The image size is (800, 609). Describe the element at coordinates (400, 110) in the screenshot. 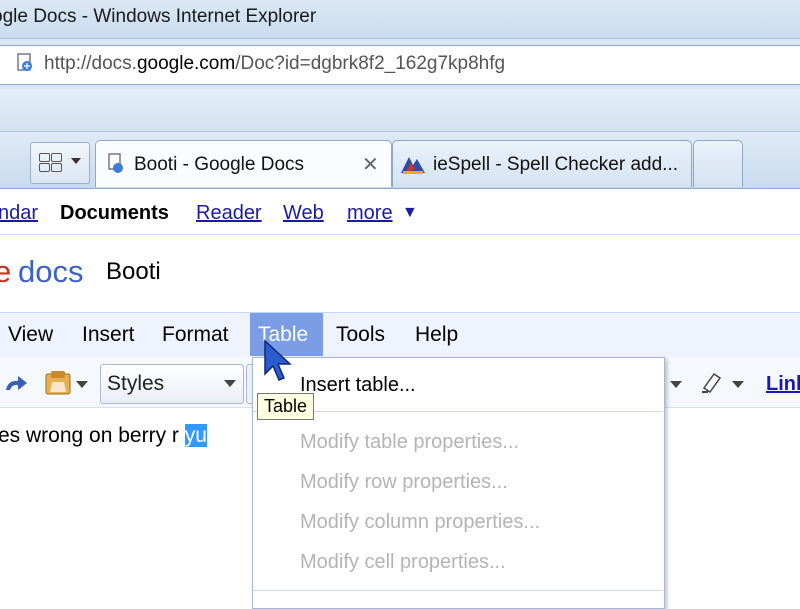

I see `command-bar` at that location.